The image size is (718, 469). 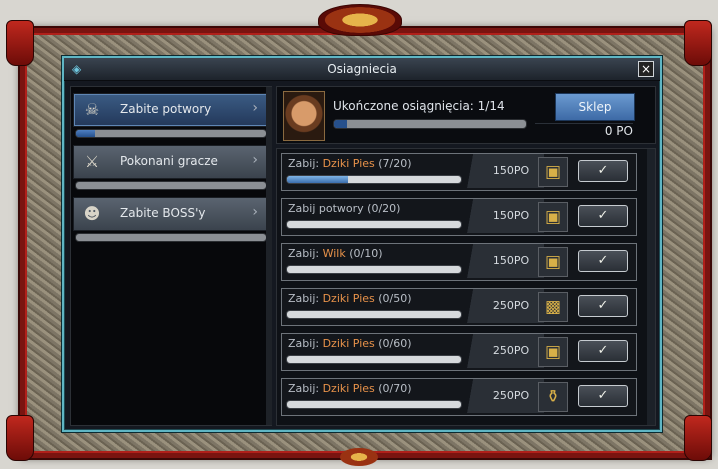 What do you see at coordinates (698, 43) in the screenshot?
I see `dragon-corner-top-right` at bounding box center [698, 43].